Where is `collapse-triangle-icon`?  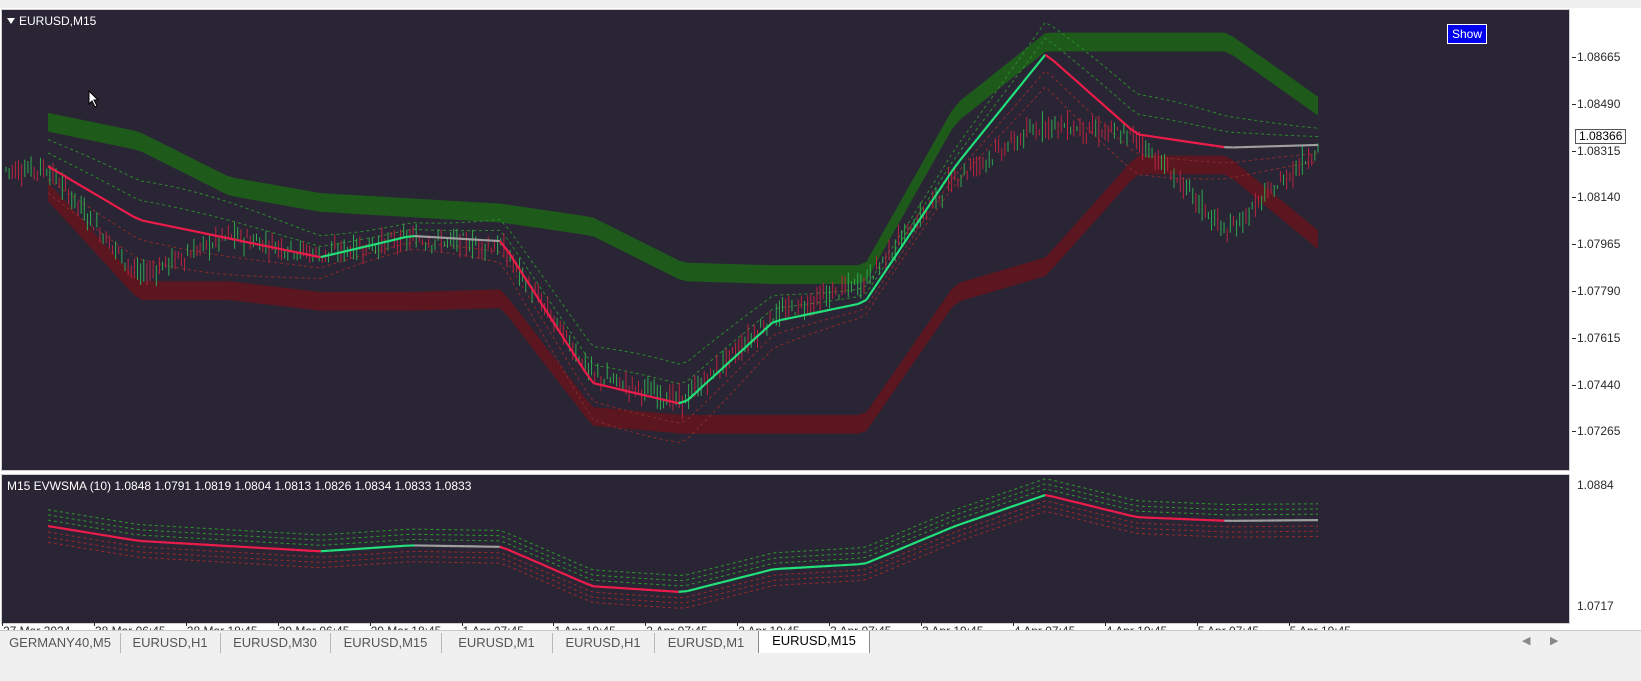 collapse-triangle-icon is located at coordinates (11, 21).